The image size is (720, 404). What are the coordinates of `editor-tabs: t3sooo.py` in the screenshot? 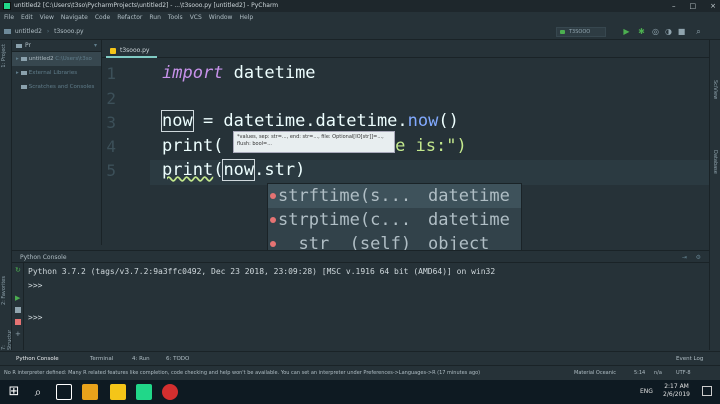 It's located at (405, 51).